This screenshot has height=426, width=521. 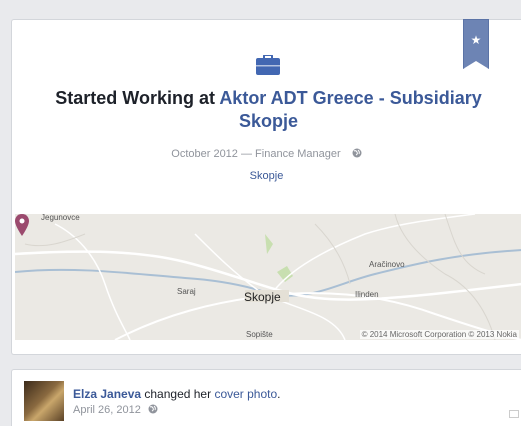 What do you see at coordinates (350, 109) in the screenshot?
I see `company-link: Aktor ADT Greece - Subsidiary Skopje` at bounding box center [350, 109].